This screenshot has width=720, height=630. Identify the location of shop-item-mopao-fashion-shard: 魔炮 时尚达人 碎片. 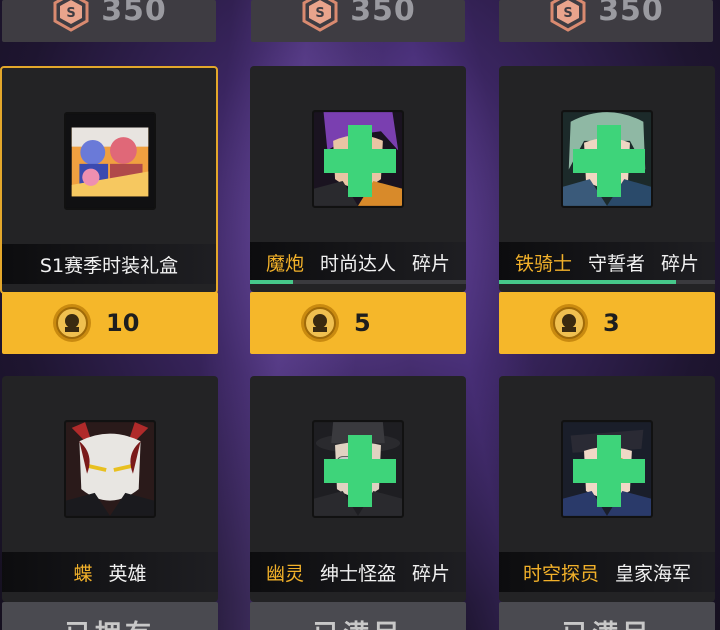
(358, 179).